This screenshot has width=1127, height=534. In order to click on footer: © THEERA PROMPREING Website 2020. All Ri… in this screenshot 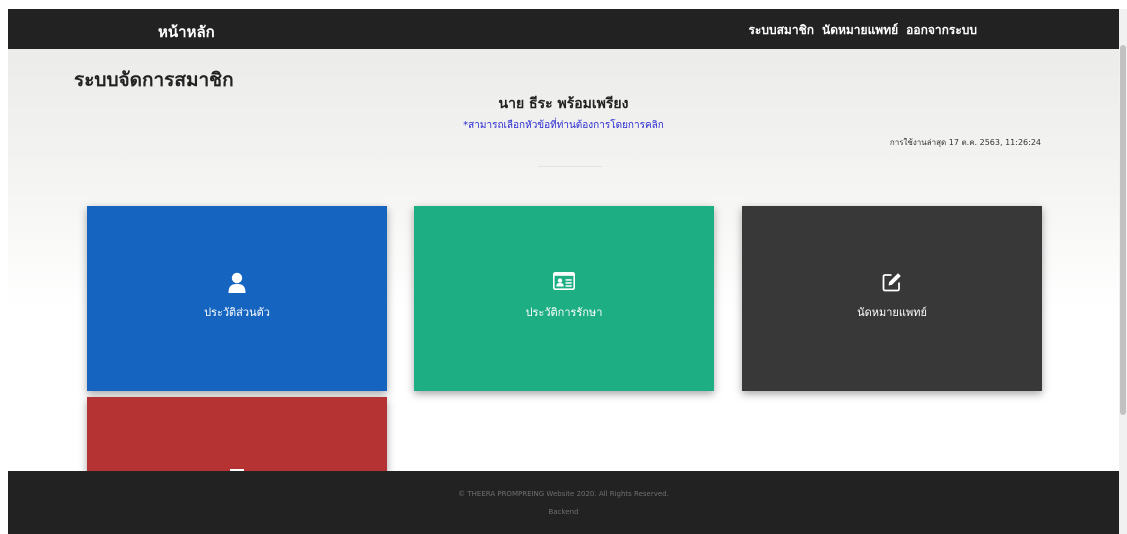, I will do `click(563, 502)`.